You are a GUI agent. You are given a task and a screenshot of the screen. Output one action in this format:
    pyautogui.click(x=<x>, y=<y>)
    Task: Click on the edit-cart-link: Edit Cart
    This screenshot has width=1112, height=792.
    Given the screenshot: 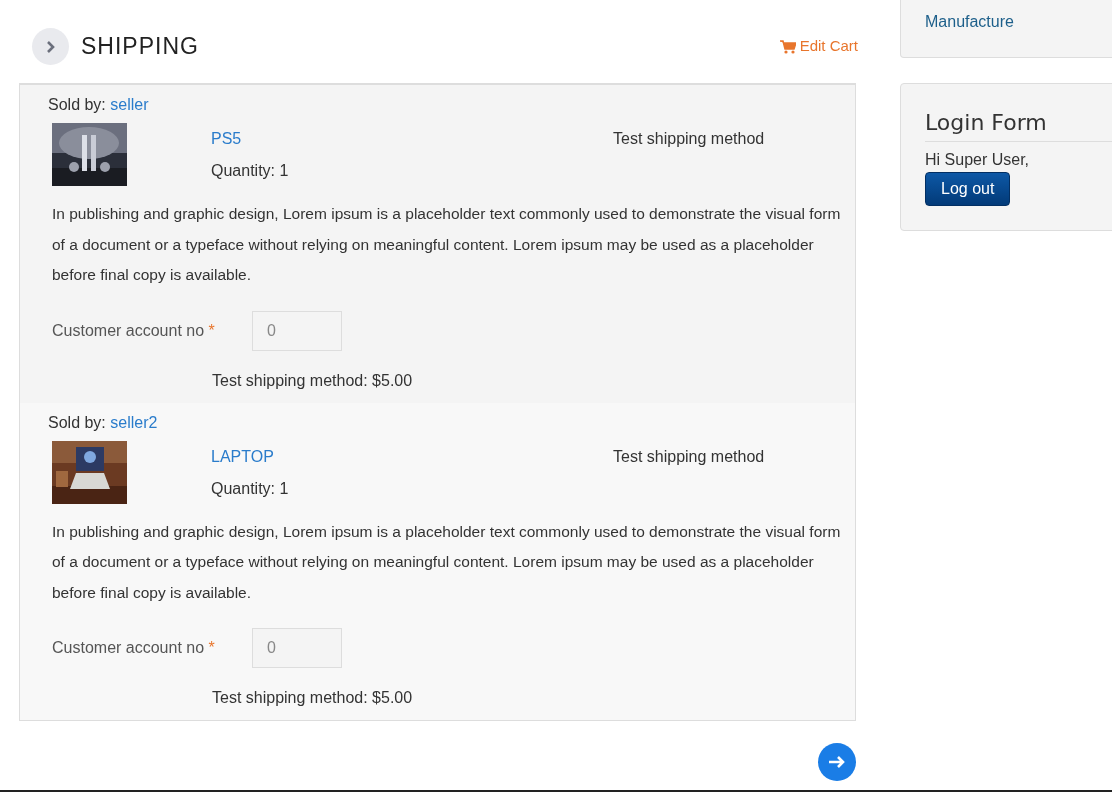 What is the action you would take?
    pyautogui.click(x=818, y=46)
    